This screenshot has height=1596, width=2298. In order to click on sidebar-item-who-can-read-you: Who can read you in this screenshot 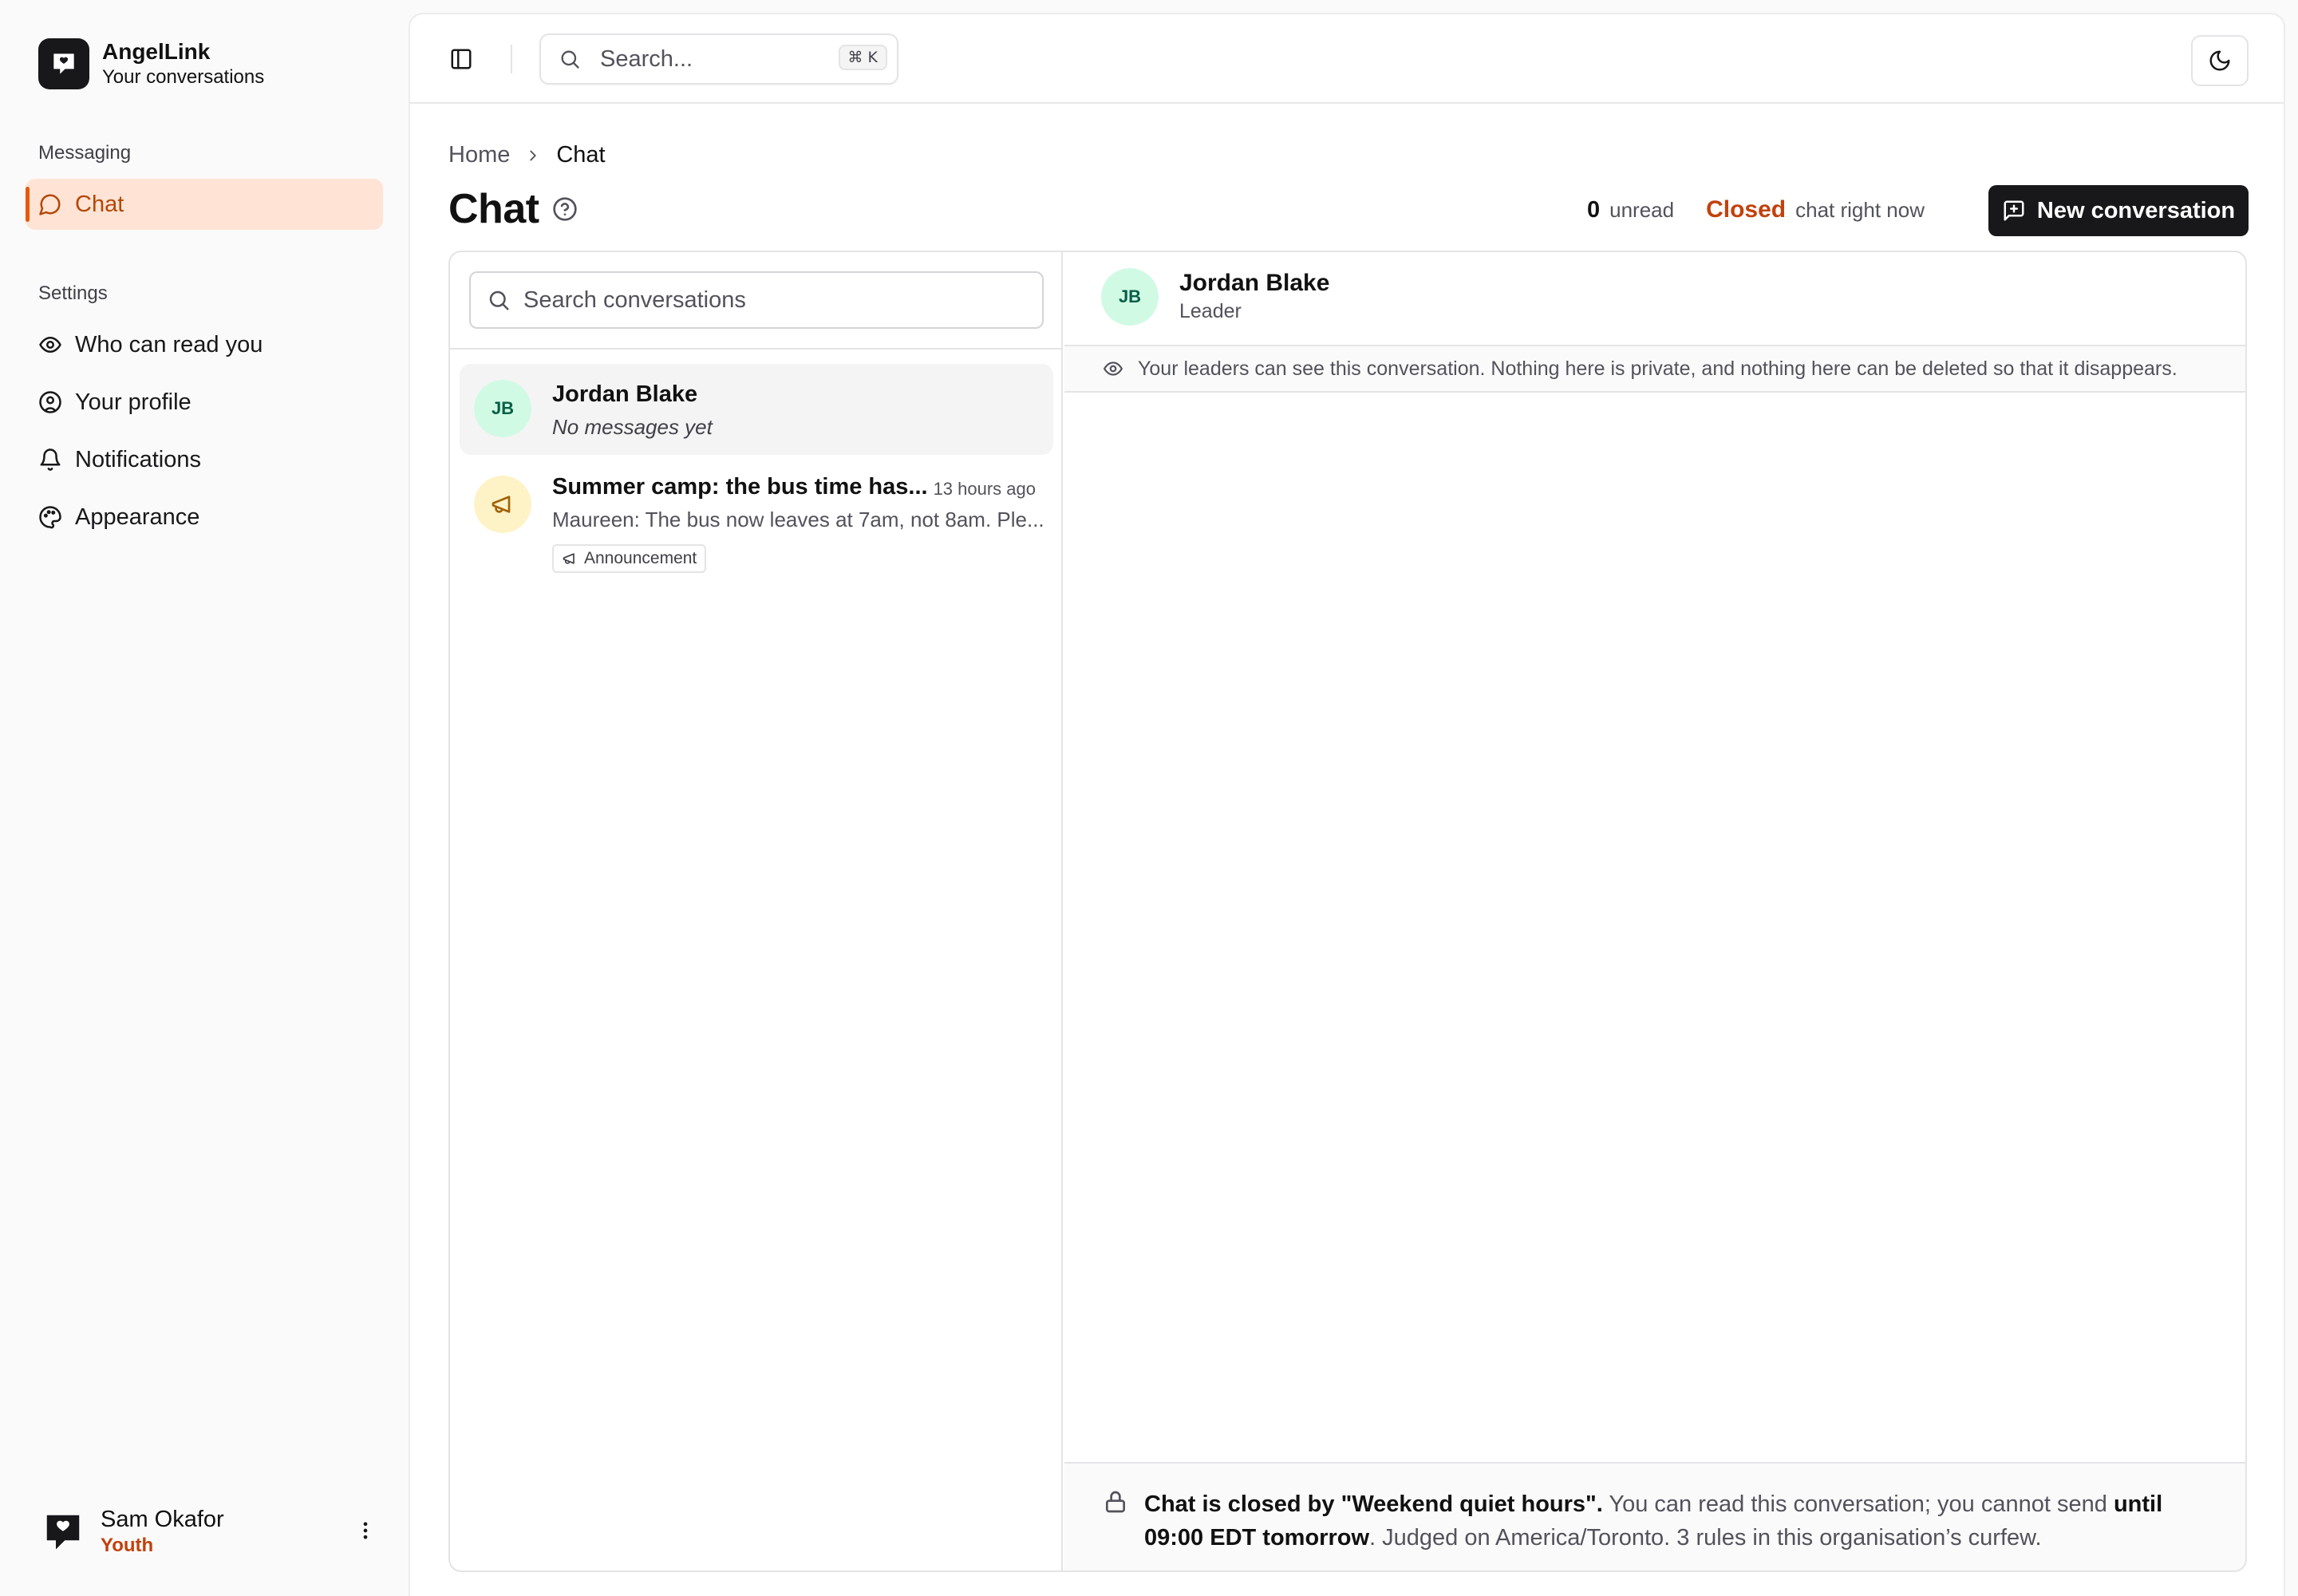, I will do `click(204, 344)`.